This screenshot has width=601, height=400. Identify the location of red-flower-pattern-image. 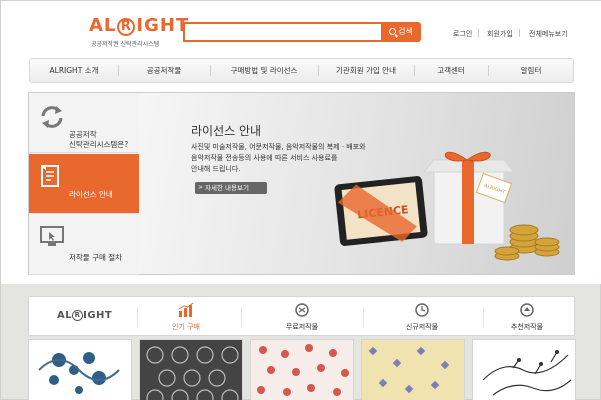
(302, 370).